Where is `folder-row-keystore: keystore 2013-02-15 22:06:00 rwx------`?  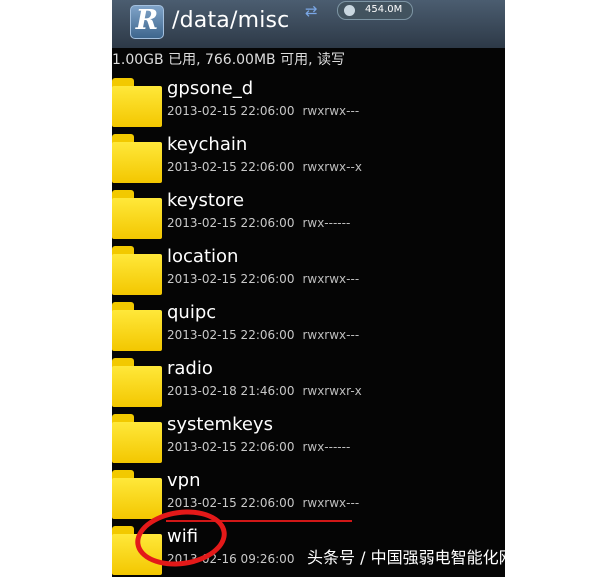
folder-row-keystore: keystore 2013-02-15 22:06:00 rwx------ is located at coordinates (308, 213).